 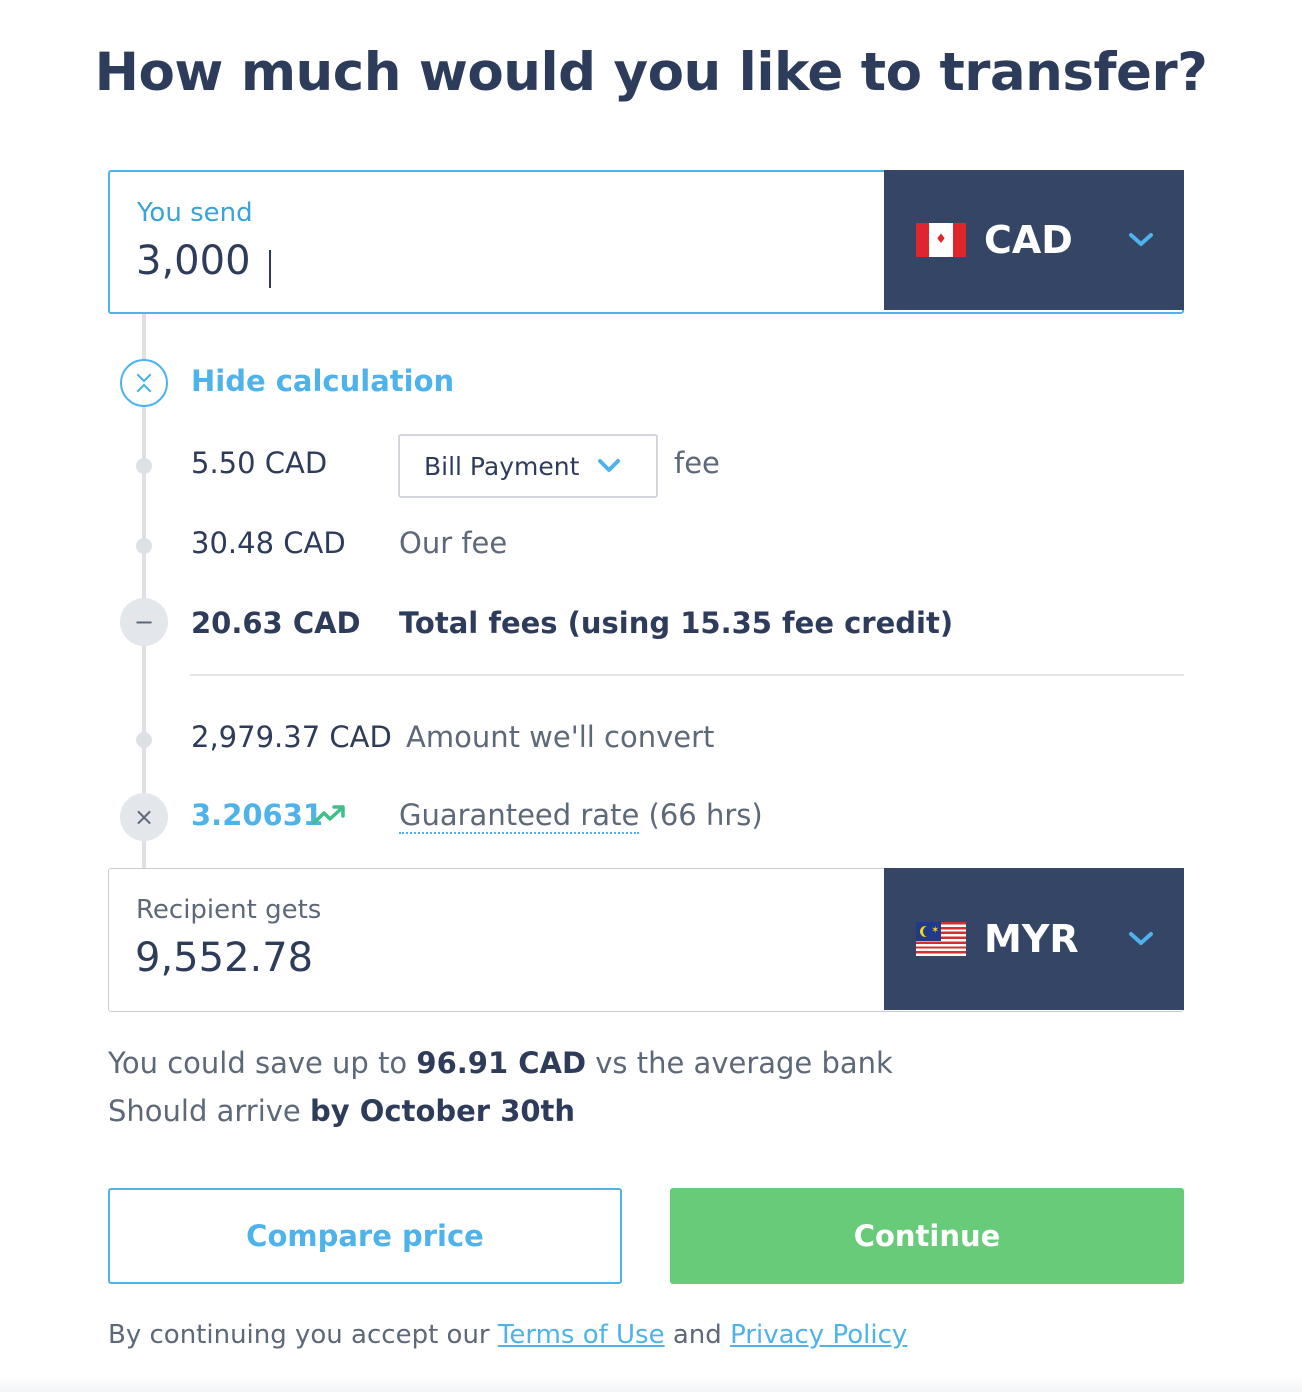 I want to click on receive-currency-select: ✶ MYR, so click(x=1034, y=939).